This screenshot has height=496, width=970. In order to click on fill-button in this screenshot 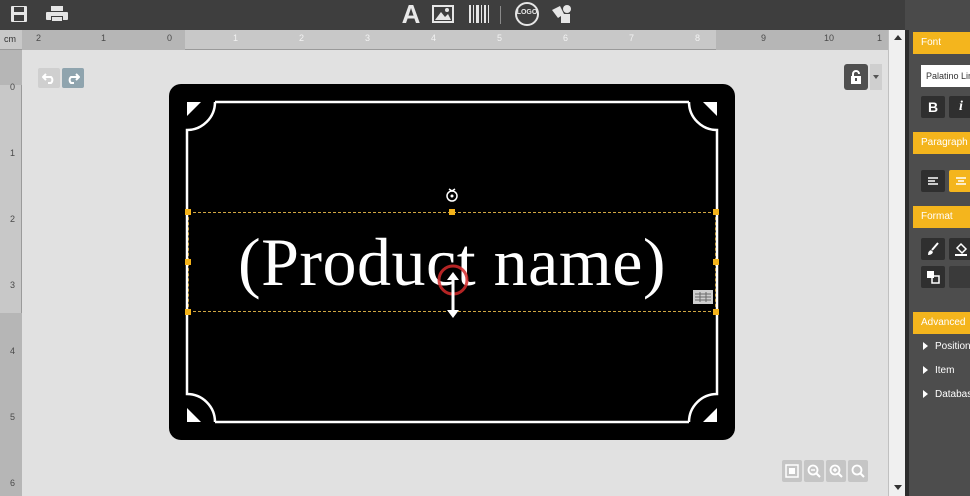, I will do `click(959, 249)`.